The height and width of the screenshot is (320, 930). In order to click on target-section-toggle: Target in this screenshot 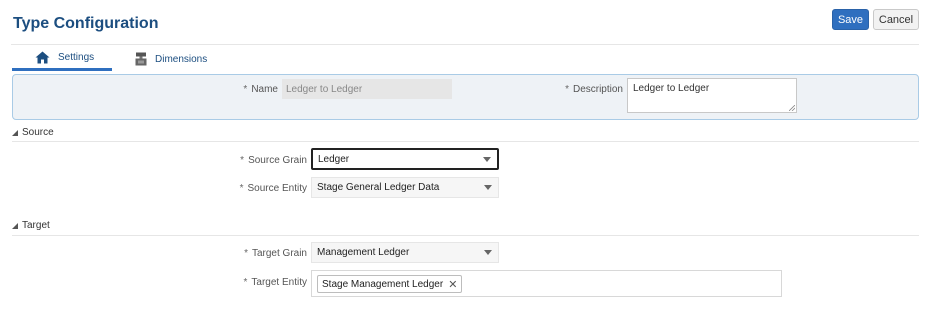, I will do `click(31, 225)`.